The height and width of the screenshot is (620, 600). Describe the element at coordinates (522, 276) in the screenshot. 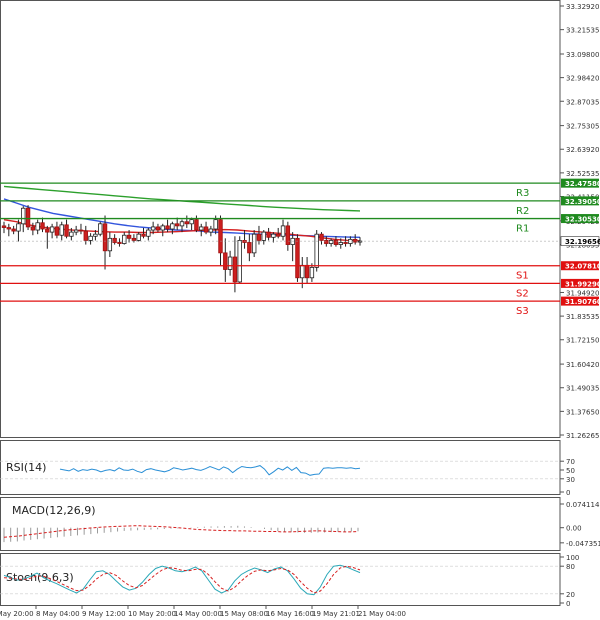

I see `pivot-level-label: S1` at that location.